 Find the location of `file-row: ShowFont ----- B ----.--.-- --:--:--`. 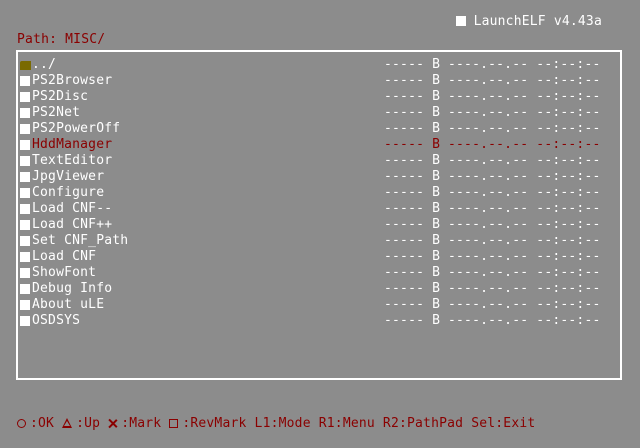

file-row: ShowFont ----- B ----.--.-- --:--:-- is located at coordinates (319, 273).